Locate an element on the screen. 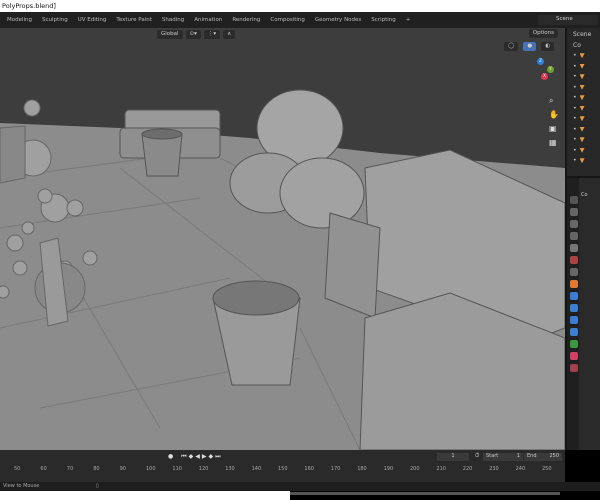 The height and width of the screenshot is (500, 600). gizmo-y: Y is located at coordinates (550, 69).